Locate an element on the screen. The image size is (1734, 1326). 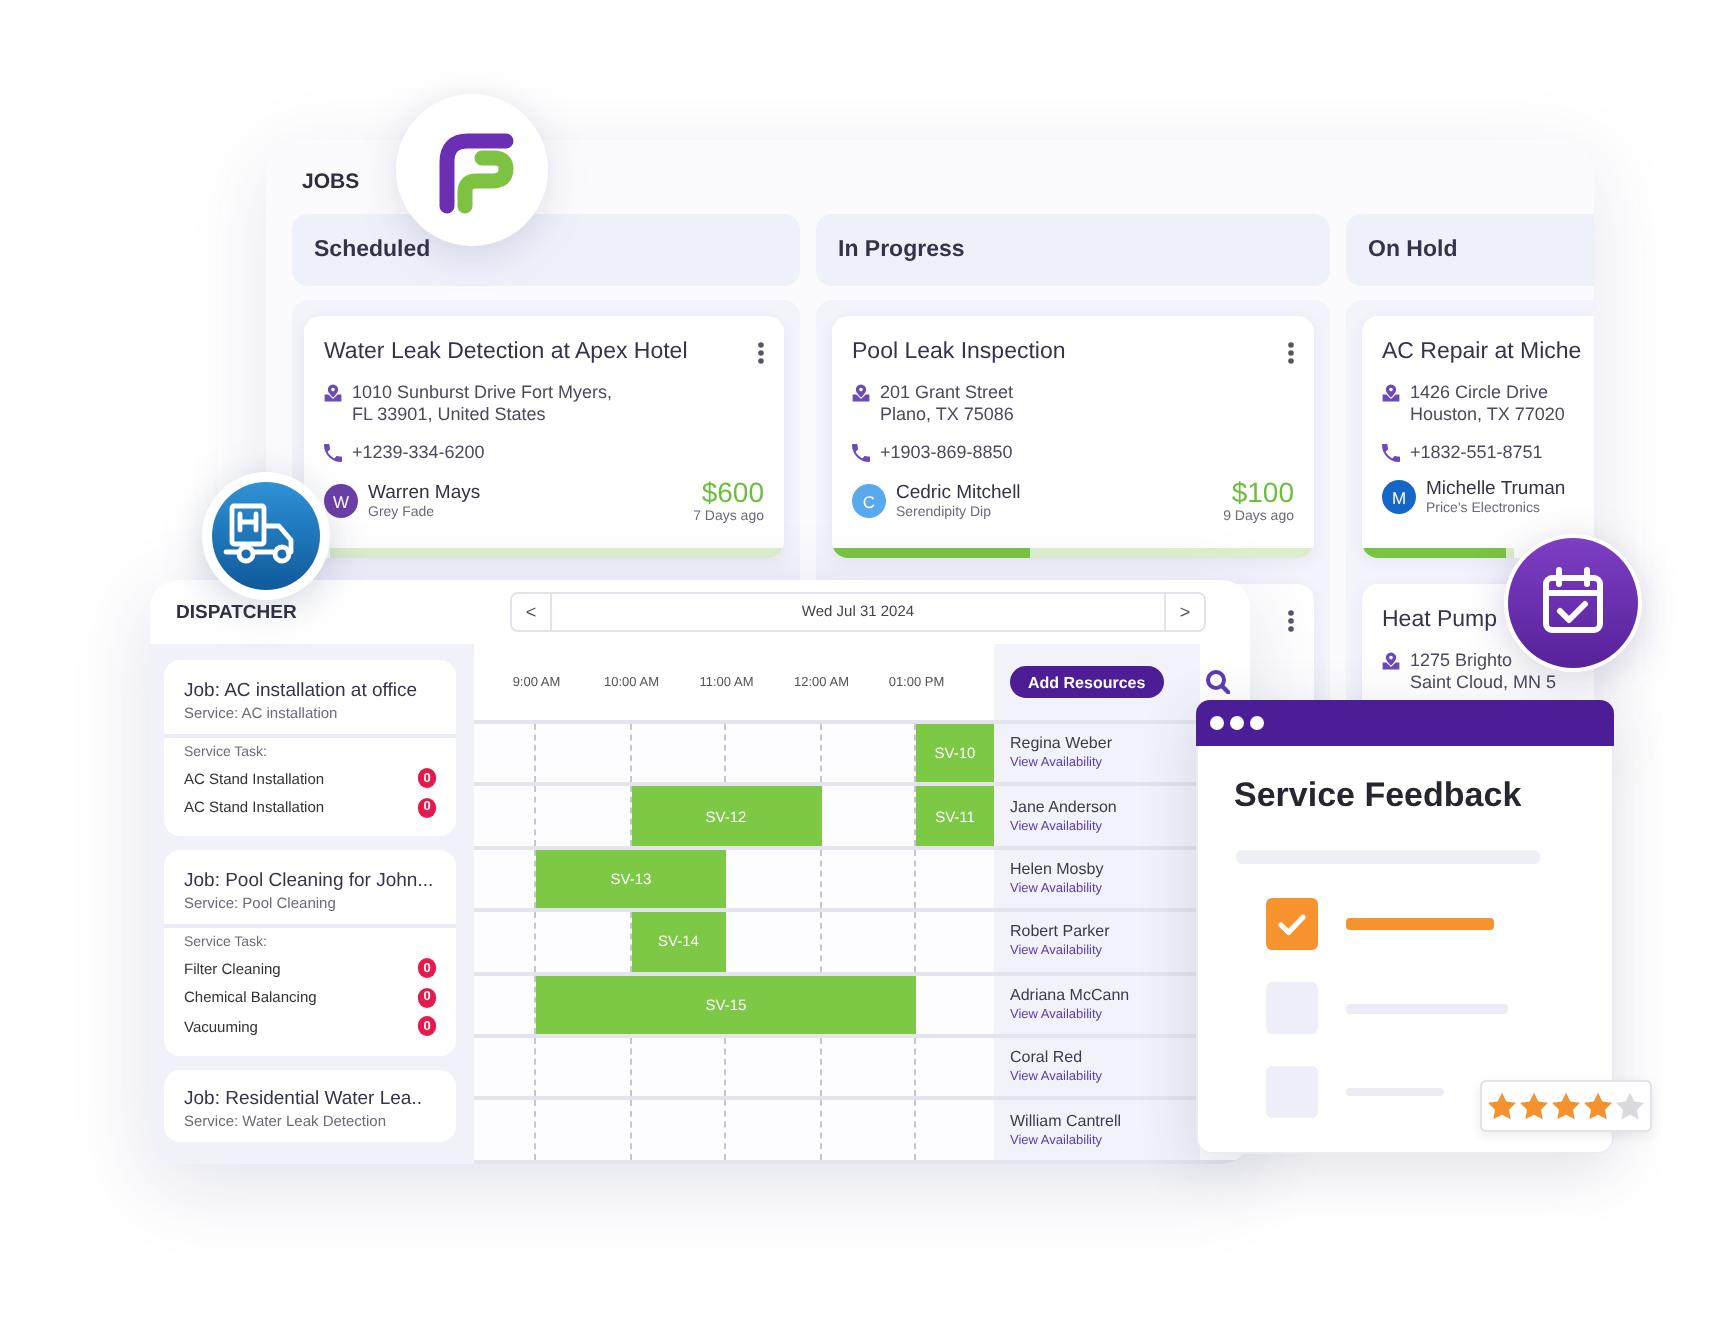
contact-avatar: W is located at coordinates (341, 501).